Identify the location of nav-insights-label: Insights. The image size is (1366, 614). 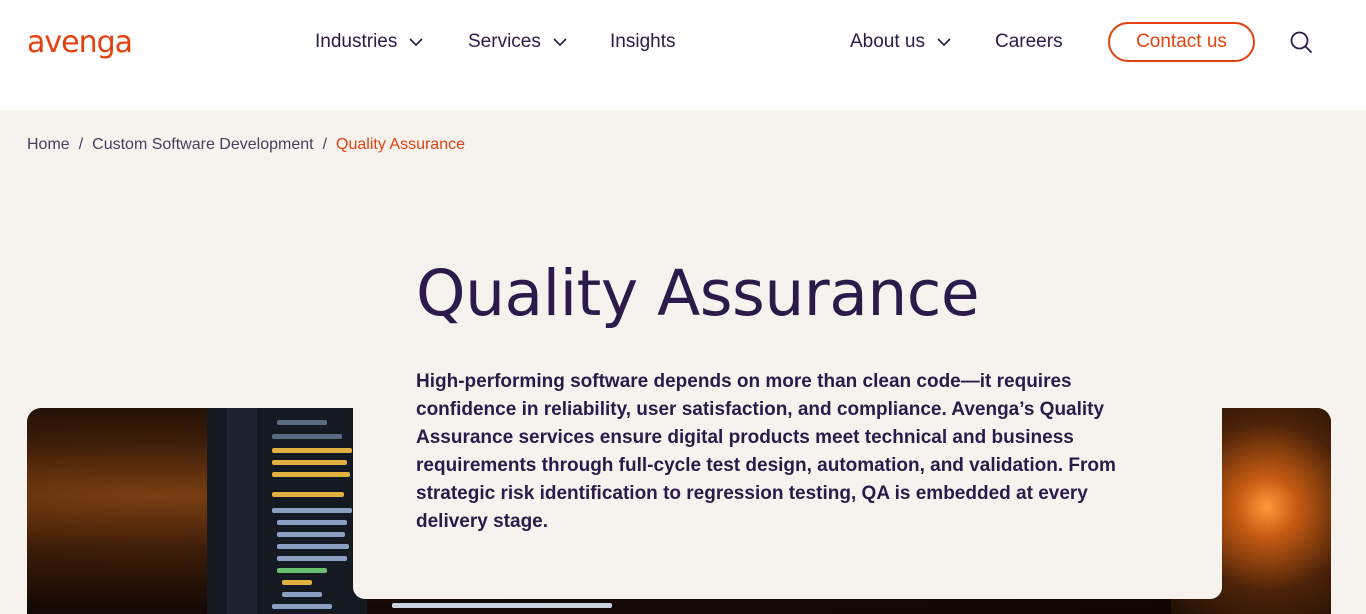
(643, 41).